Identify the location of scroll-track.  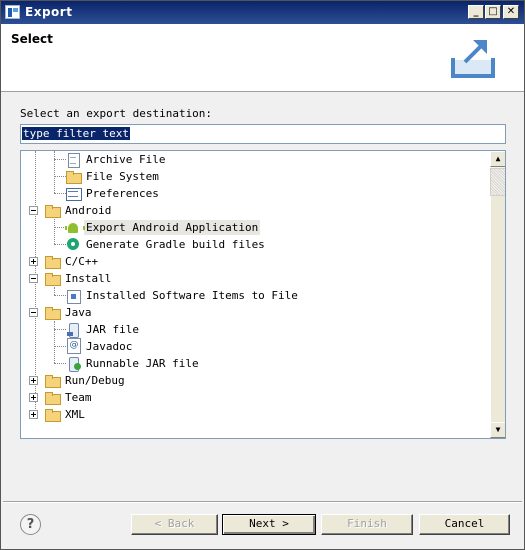
(497, 309).